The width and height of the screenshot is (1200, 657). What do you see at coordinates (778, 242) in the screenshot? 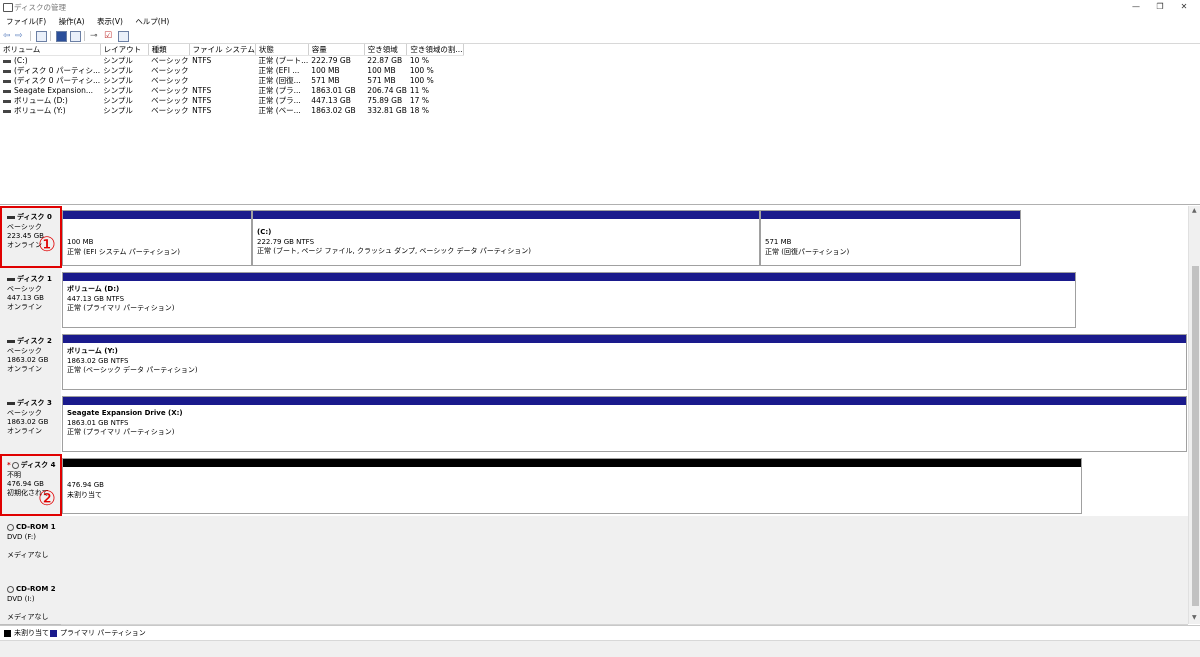
I see `partition-size: 571 MB` at bounding box center [778, 242].